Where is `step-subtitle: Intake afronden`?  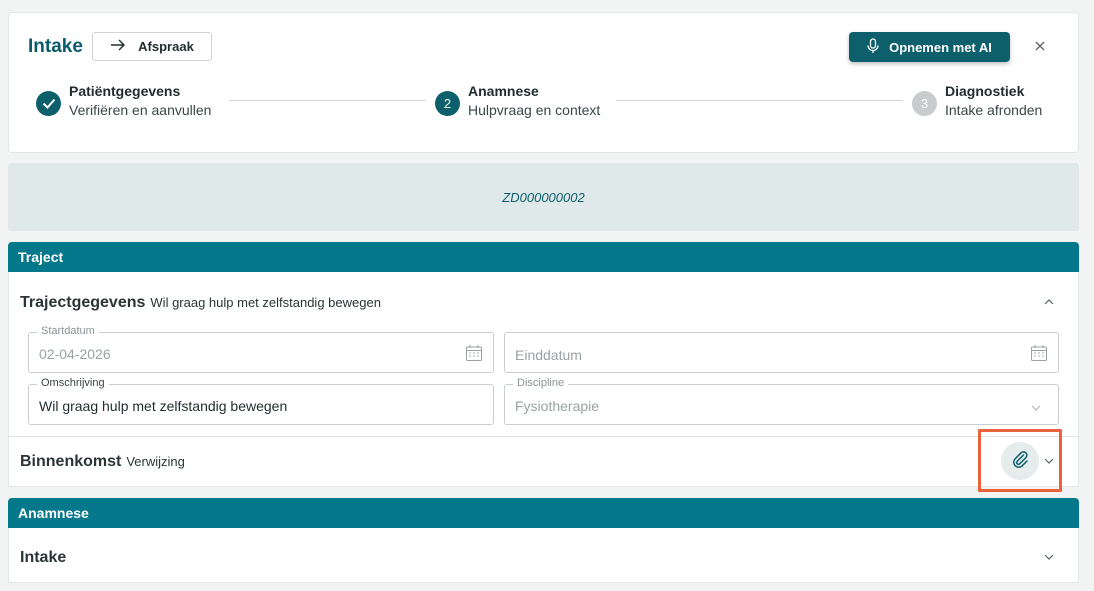
step-subtitle: Intake afronden is located at coordinates (994, 110).